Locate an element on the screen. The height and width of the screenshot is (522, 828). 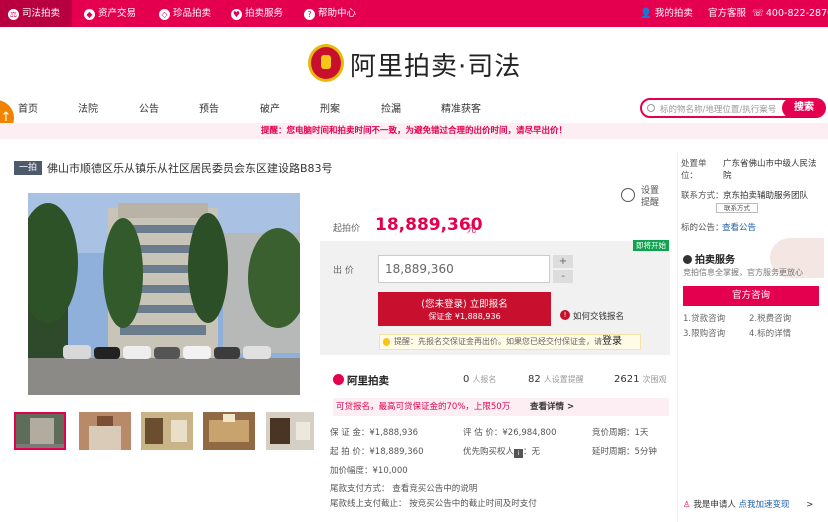
phone-number: ☏ 400-822-2870 is located at coordinates (790, 13).